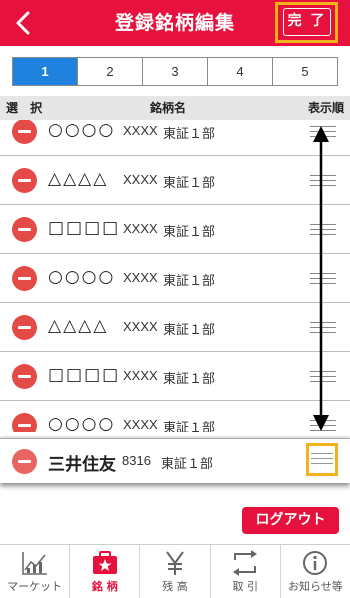  Describe the element at coordinates (175, 586) in the screenshot. I see `tab-label: 残 高` at that location.